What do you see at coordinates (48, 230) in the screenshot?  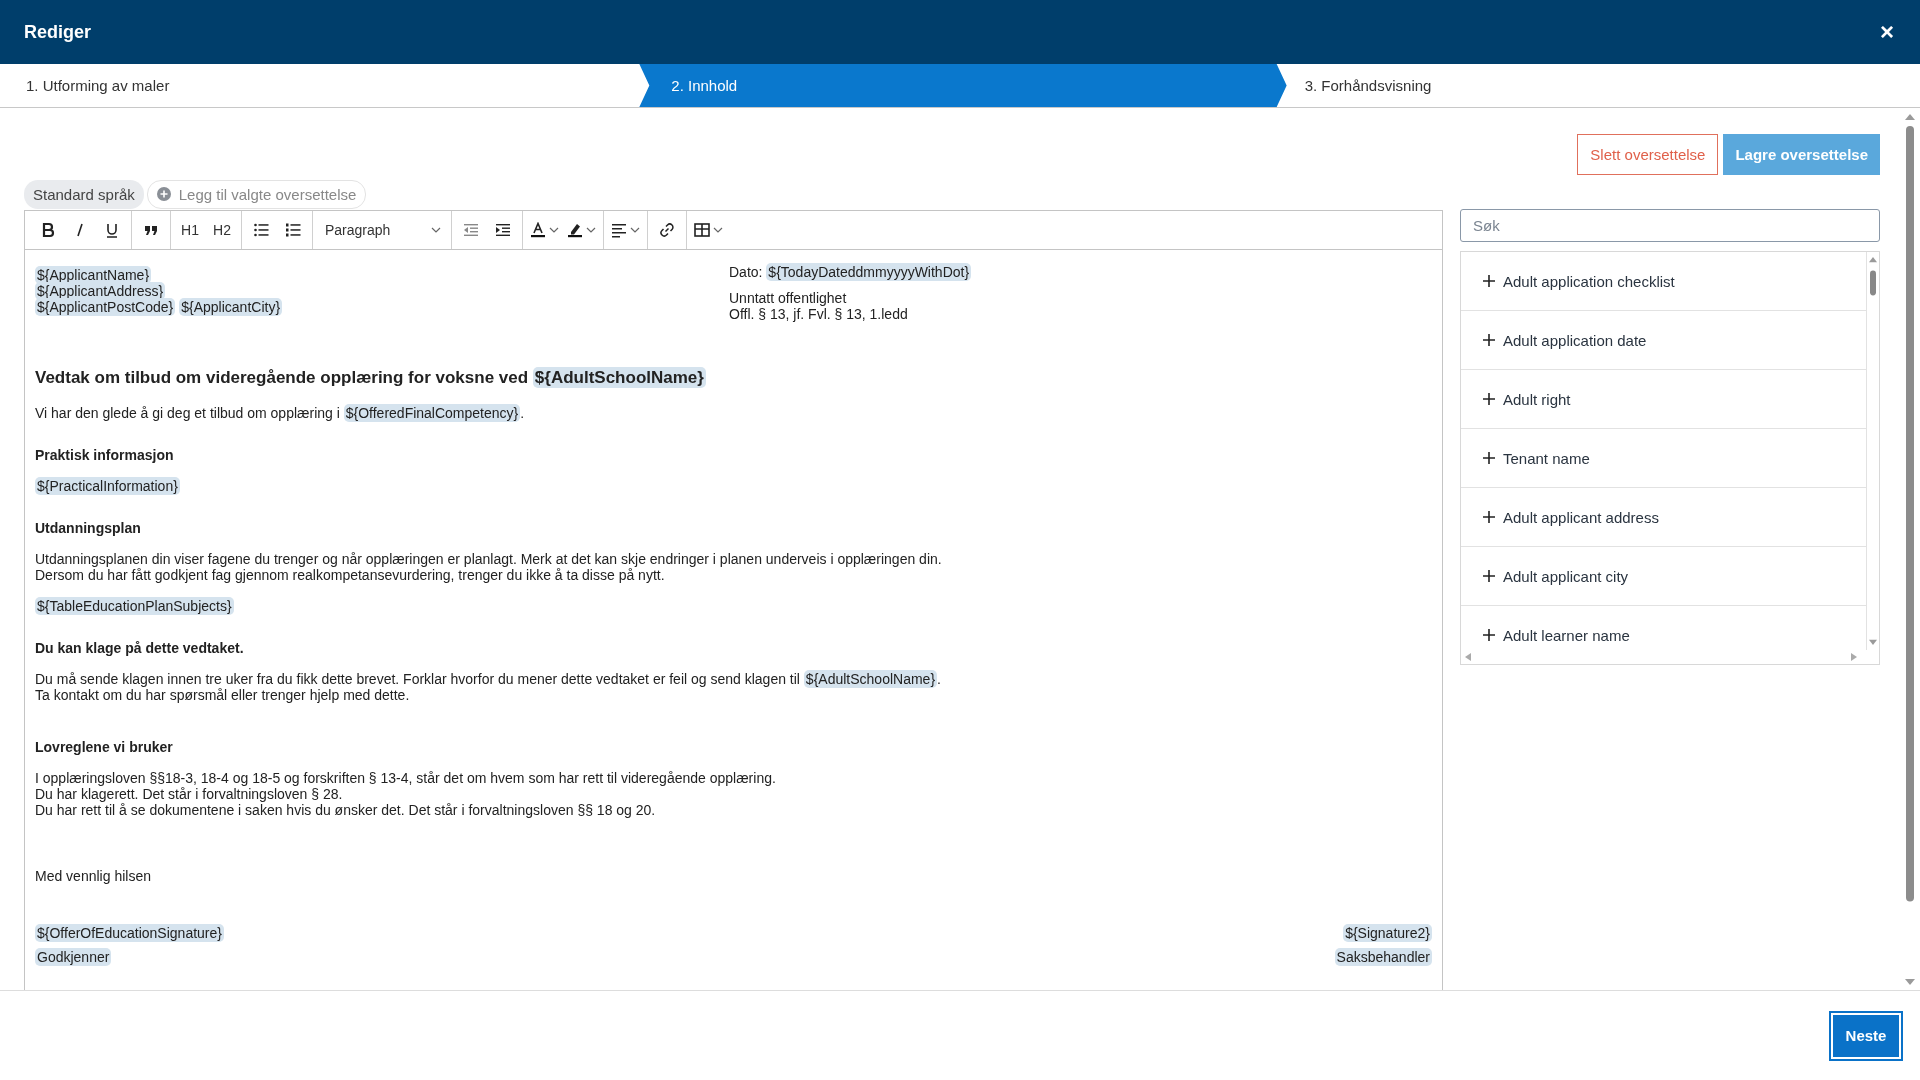 I see `bold-icon` at bounding box center [48, 230].